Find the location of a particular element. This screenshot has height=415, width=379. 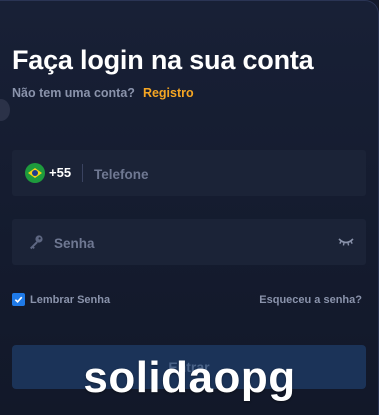

phone-input is located at coordinates (224, 174).